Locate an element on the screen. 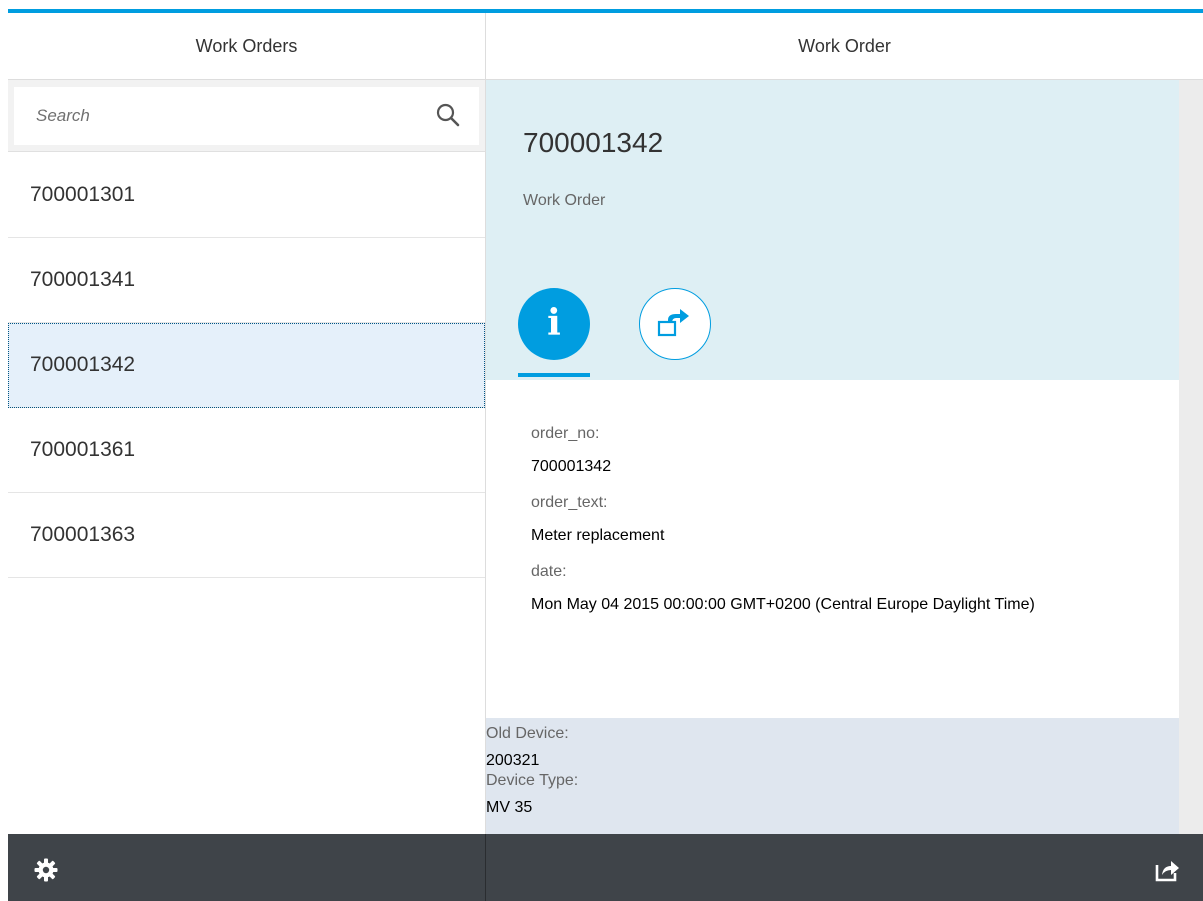  list-item-label: 700001341 is located at coordinates (83, 279).